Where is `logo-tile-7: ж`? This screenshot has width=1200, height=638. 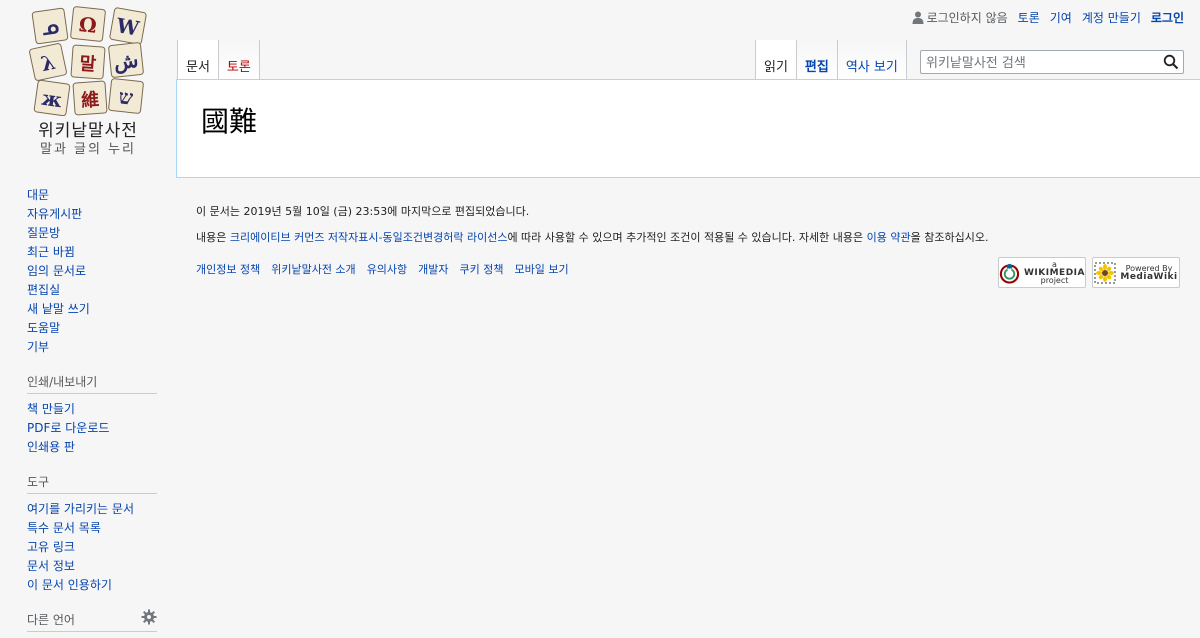
logo-tile-7: ж is located at coordinates (51, 99).